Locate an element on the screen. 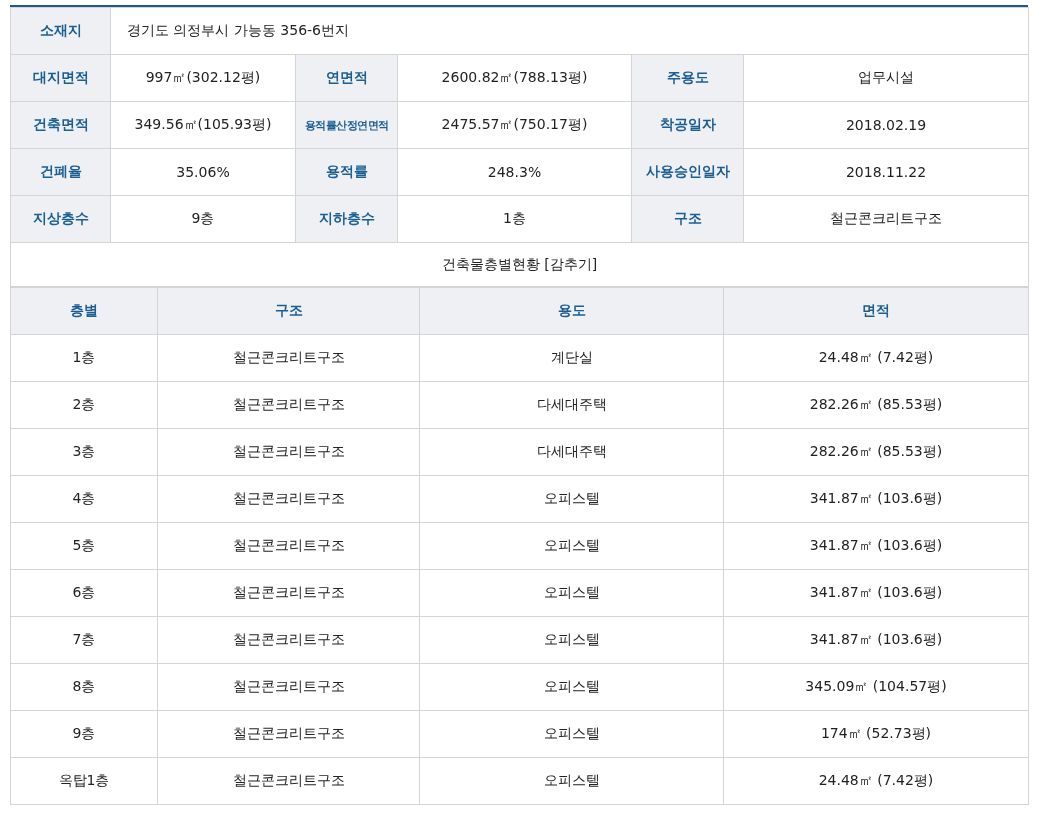 Image resolution: width=1062 pixels, height=813 pixels. table-cell: 경기도 의정부시 가능동 356-6번지 is located at coordinates (569, 31).